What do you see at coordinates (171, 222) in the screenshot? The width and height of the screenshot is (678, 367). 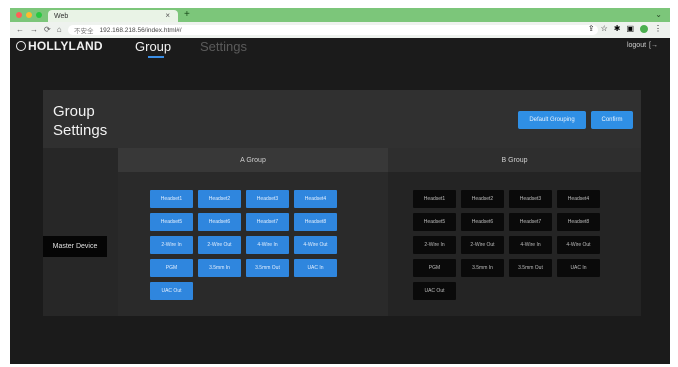 I see `a-device-chip: Headset5` at bounding box center [171, 222].